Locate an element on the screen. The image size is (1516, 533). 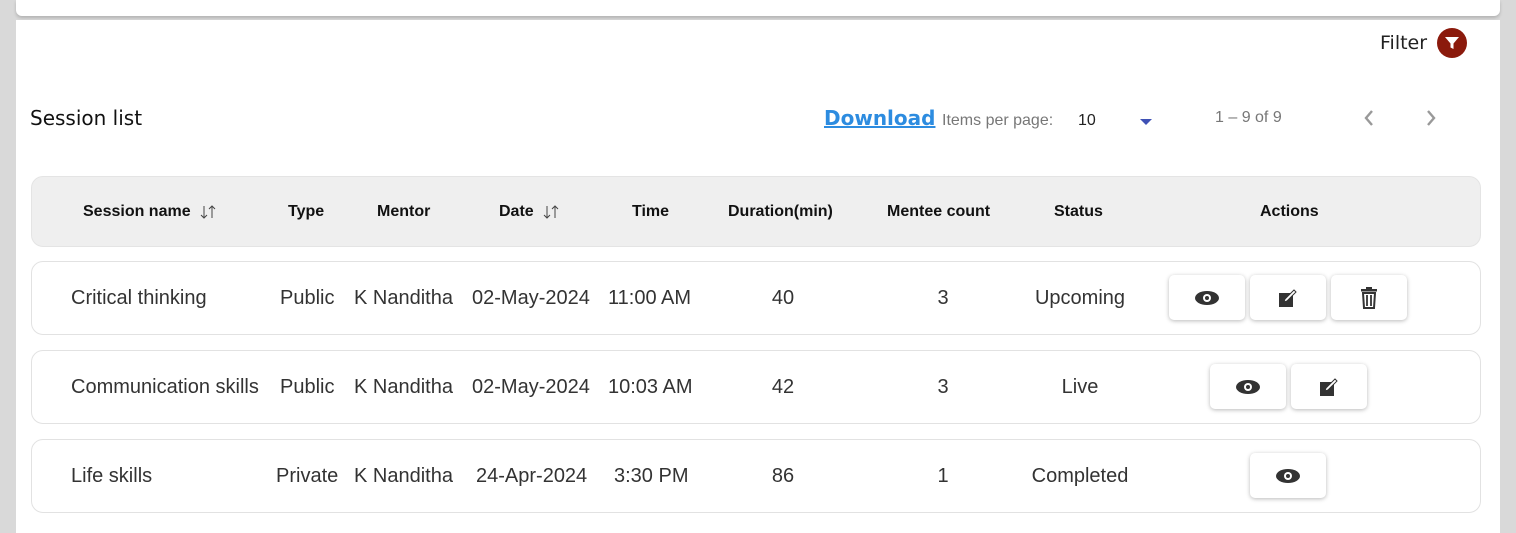
column-header-label: Status is located at coordinates (1078, 211).